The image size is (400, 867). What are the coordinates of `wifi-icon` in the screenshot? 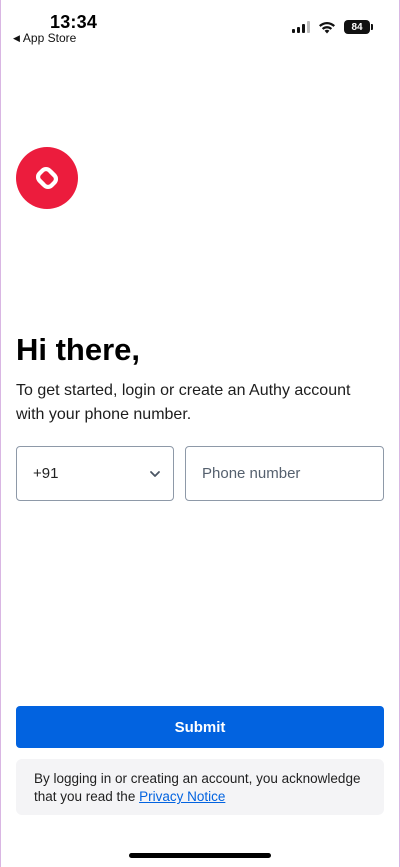 It's located at (327, 27).